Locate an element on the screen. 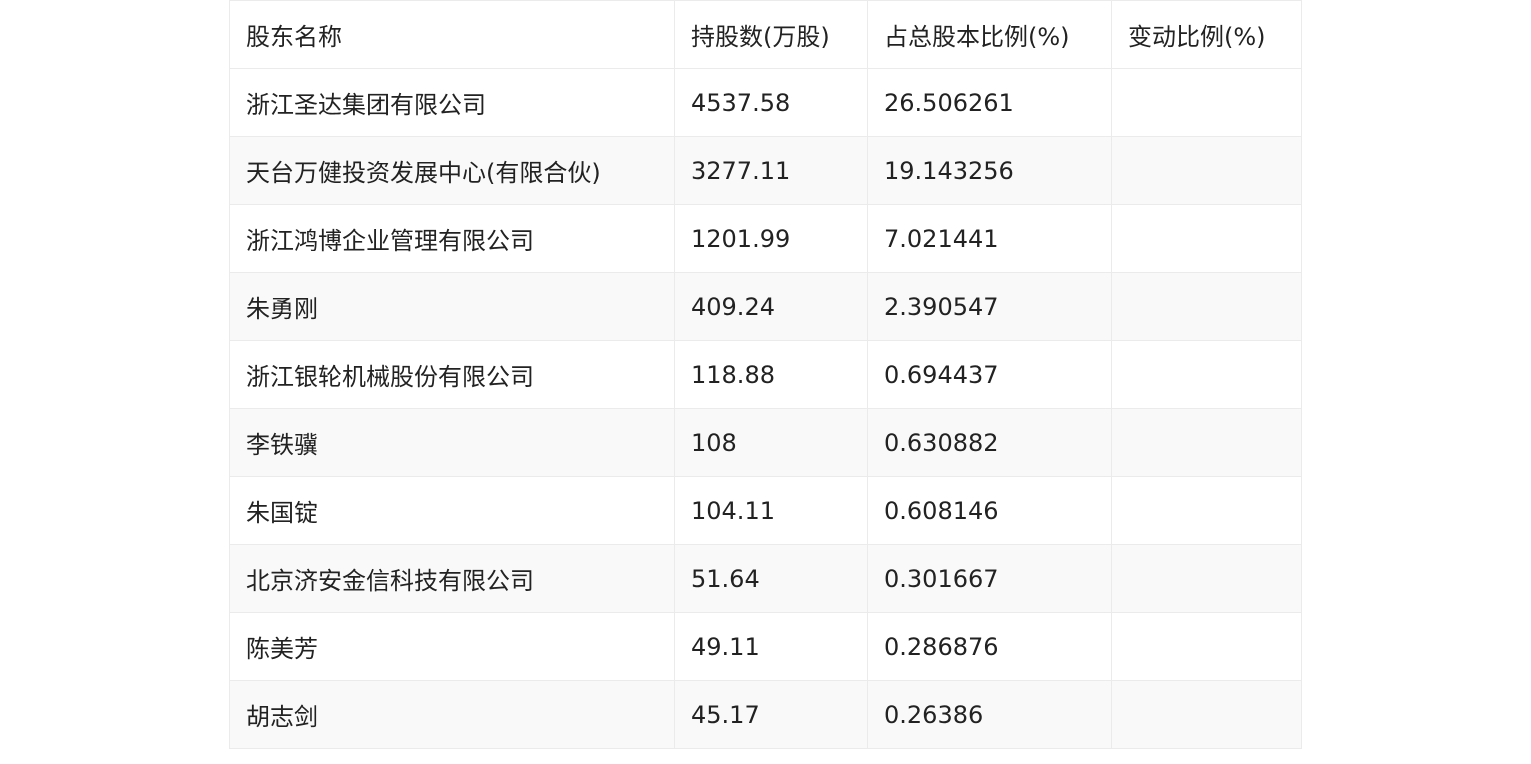 Image resolution: width=1531 pixels, height=764 pixels. cell-share-ratio: 26.506261 is located at coordinates (989, 102).